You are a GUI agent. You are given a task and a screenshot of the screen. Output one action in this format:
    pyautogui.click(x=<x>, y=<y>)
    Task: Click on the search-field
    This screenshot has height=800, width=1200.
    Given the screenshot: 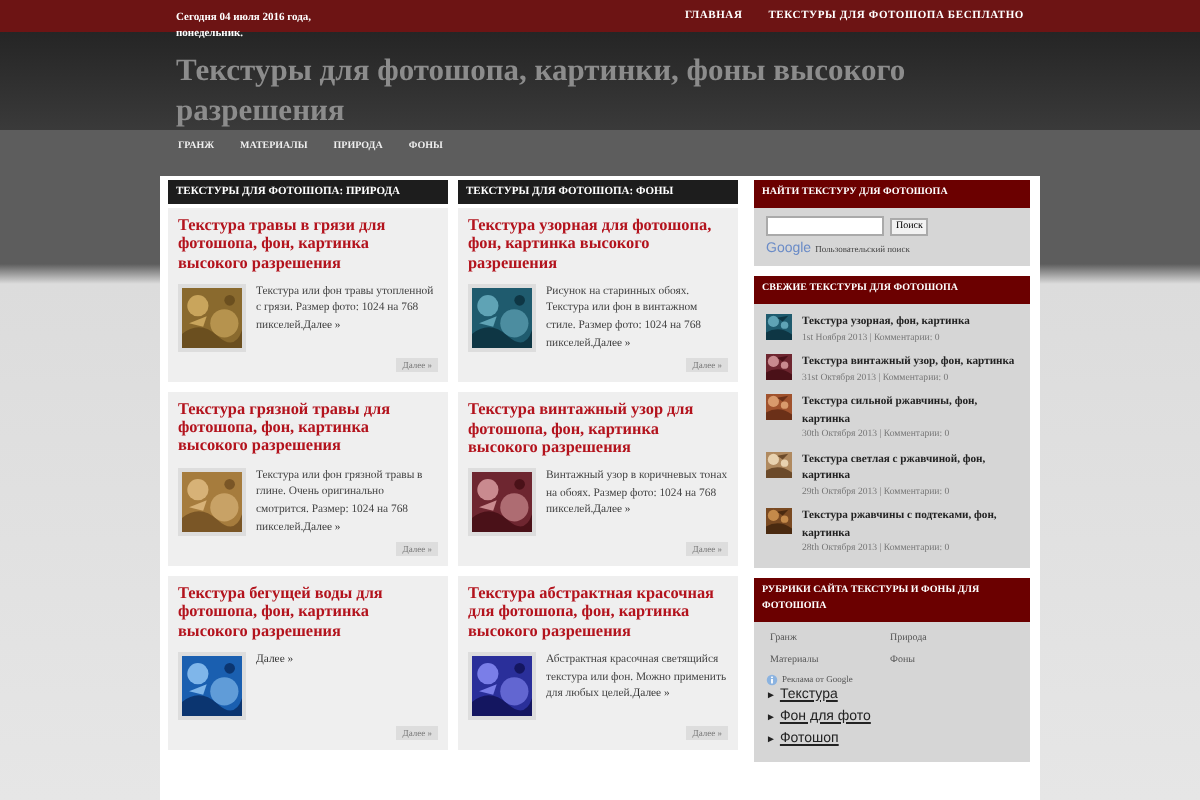 What is the action you would take?
    pyautogui.click(x=825, y=226)
    